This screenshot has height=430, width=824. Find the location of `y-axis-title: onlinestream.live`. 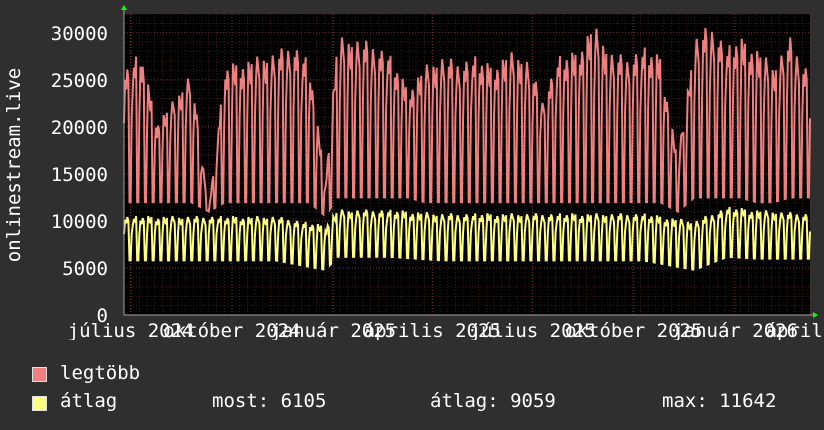

y-axis-title: onlinestream.live is located at coordinates (14, 165).